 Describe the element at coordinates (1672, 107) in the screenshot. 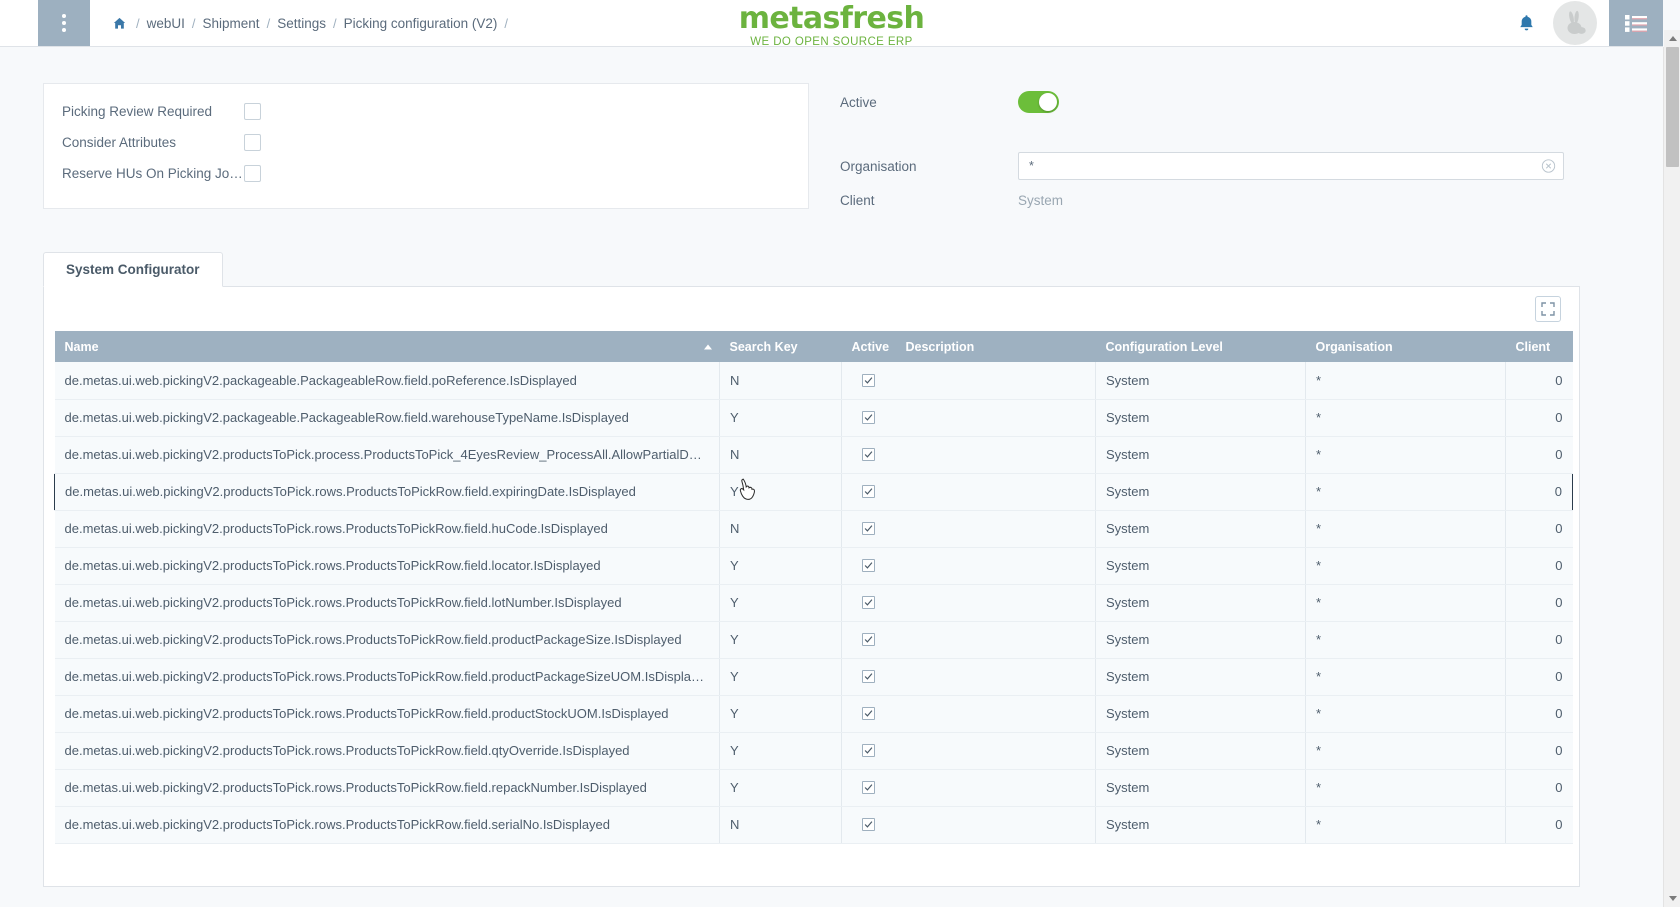

I see `scrollbar-thumb` at that location.